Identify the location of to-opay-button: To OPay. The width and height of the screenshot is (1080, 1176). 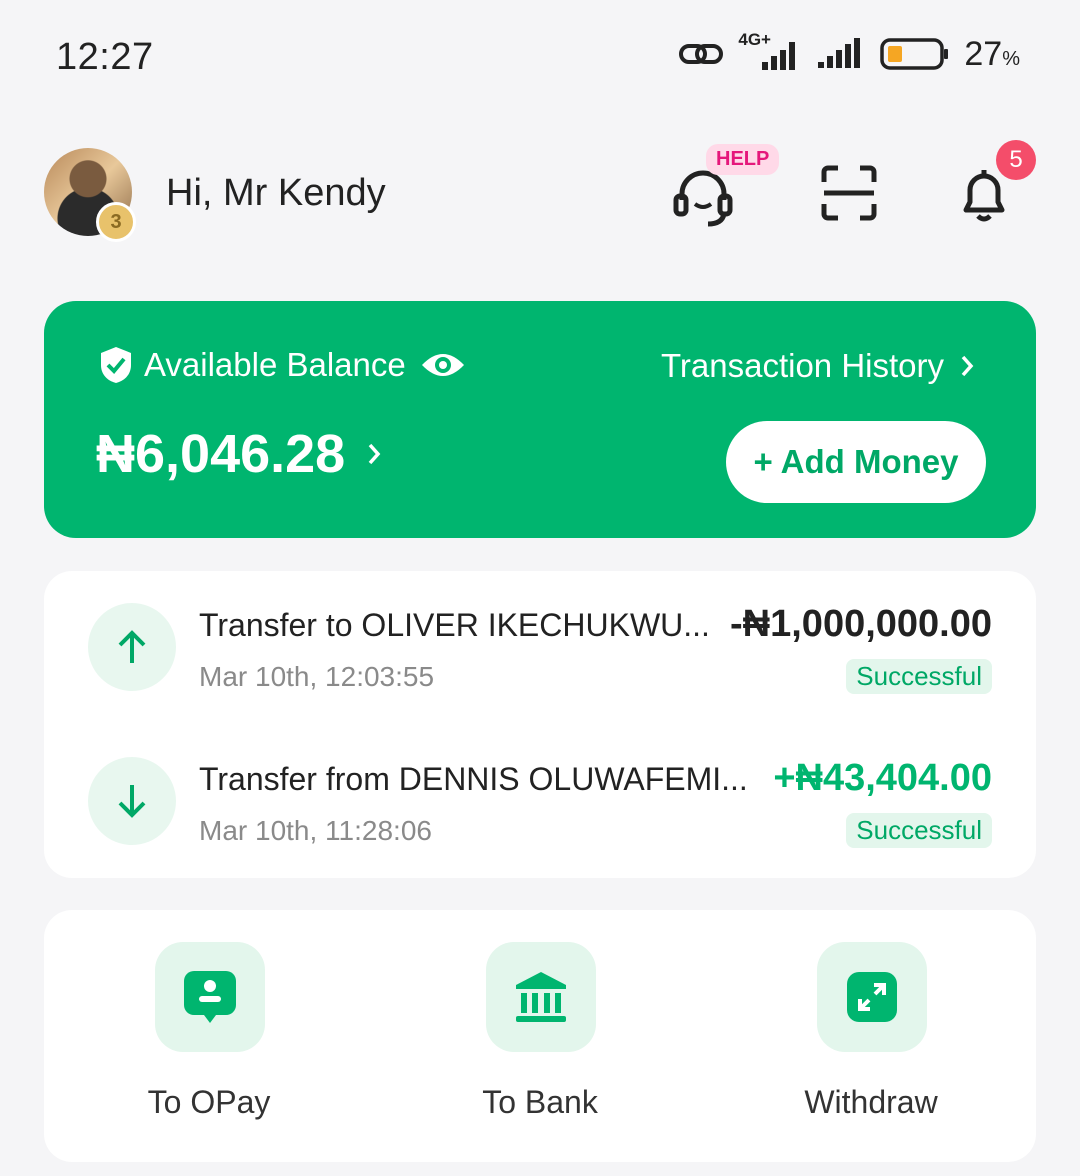
(209, 1037).